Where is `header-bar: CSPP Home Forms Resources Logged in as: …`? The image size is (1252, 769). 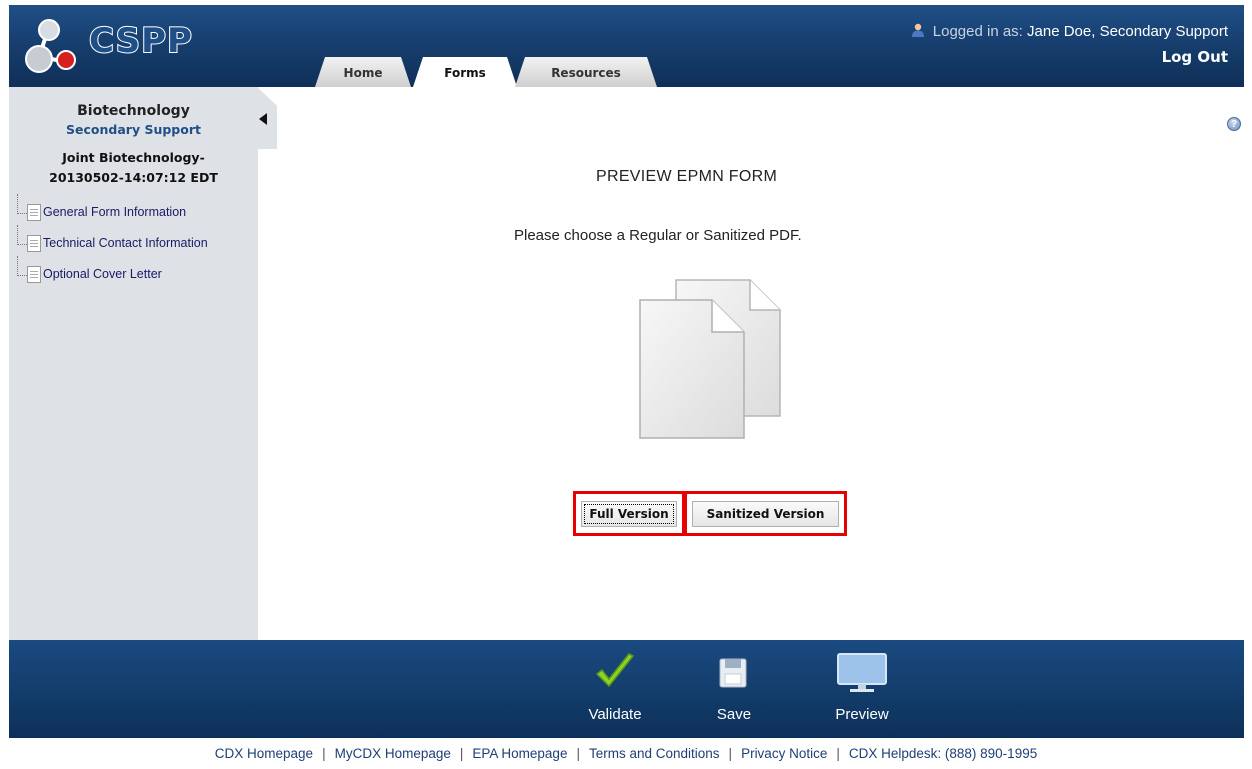
header-bar: CSPP Home Forms Resources Logged in as: … is located at coordinates (626, 46).